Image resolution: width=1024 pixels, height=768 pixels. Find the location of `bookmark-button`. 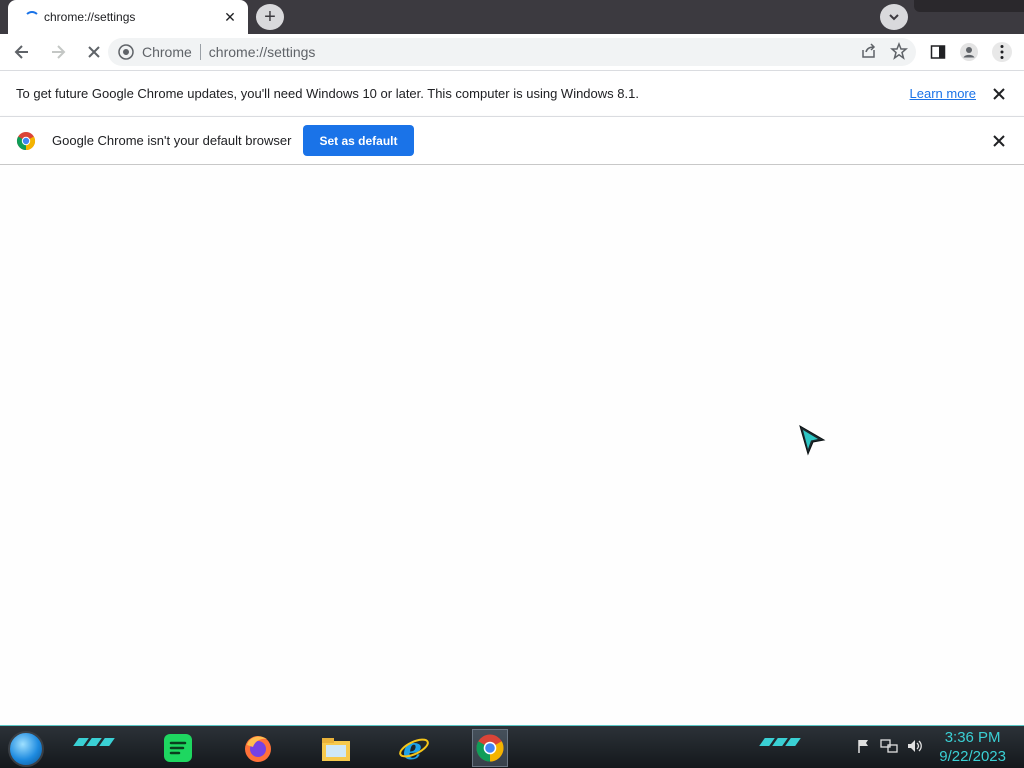

bookmark-button is located at coordinates (899, 53).